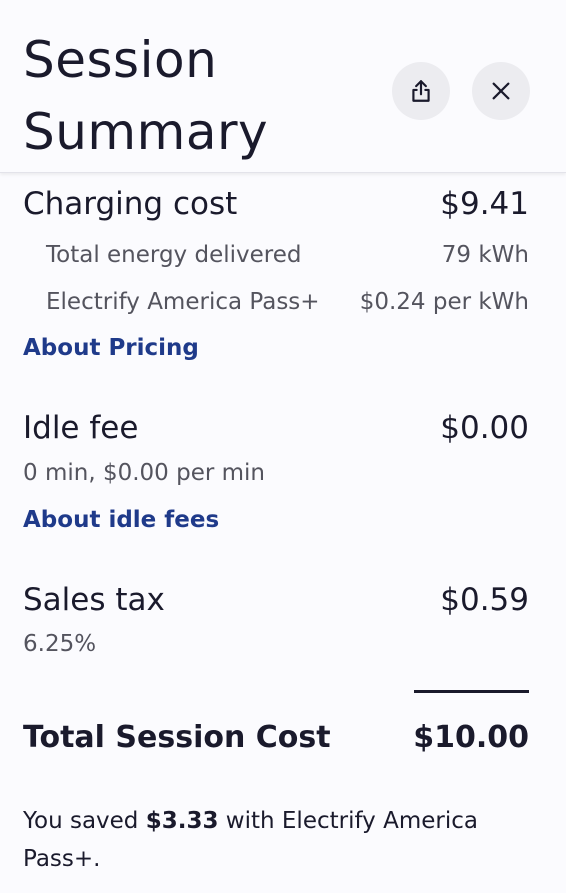  I want to click on charging-cost-row: Charging cost $9.41, so click(276, 204).